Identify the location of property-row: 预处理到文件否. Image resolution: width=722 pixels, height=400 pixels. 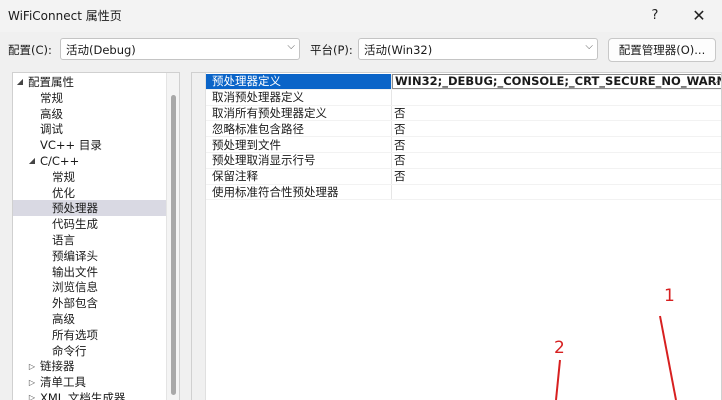
(463, 145).